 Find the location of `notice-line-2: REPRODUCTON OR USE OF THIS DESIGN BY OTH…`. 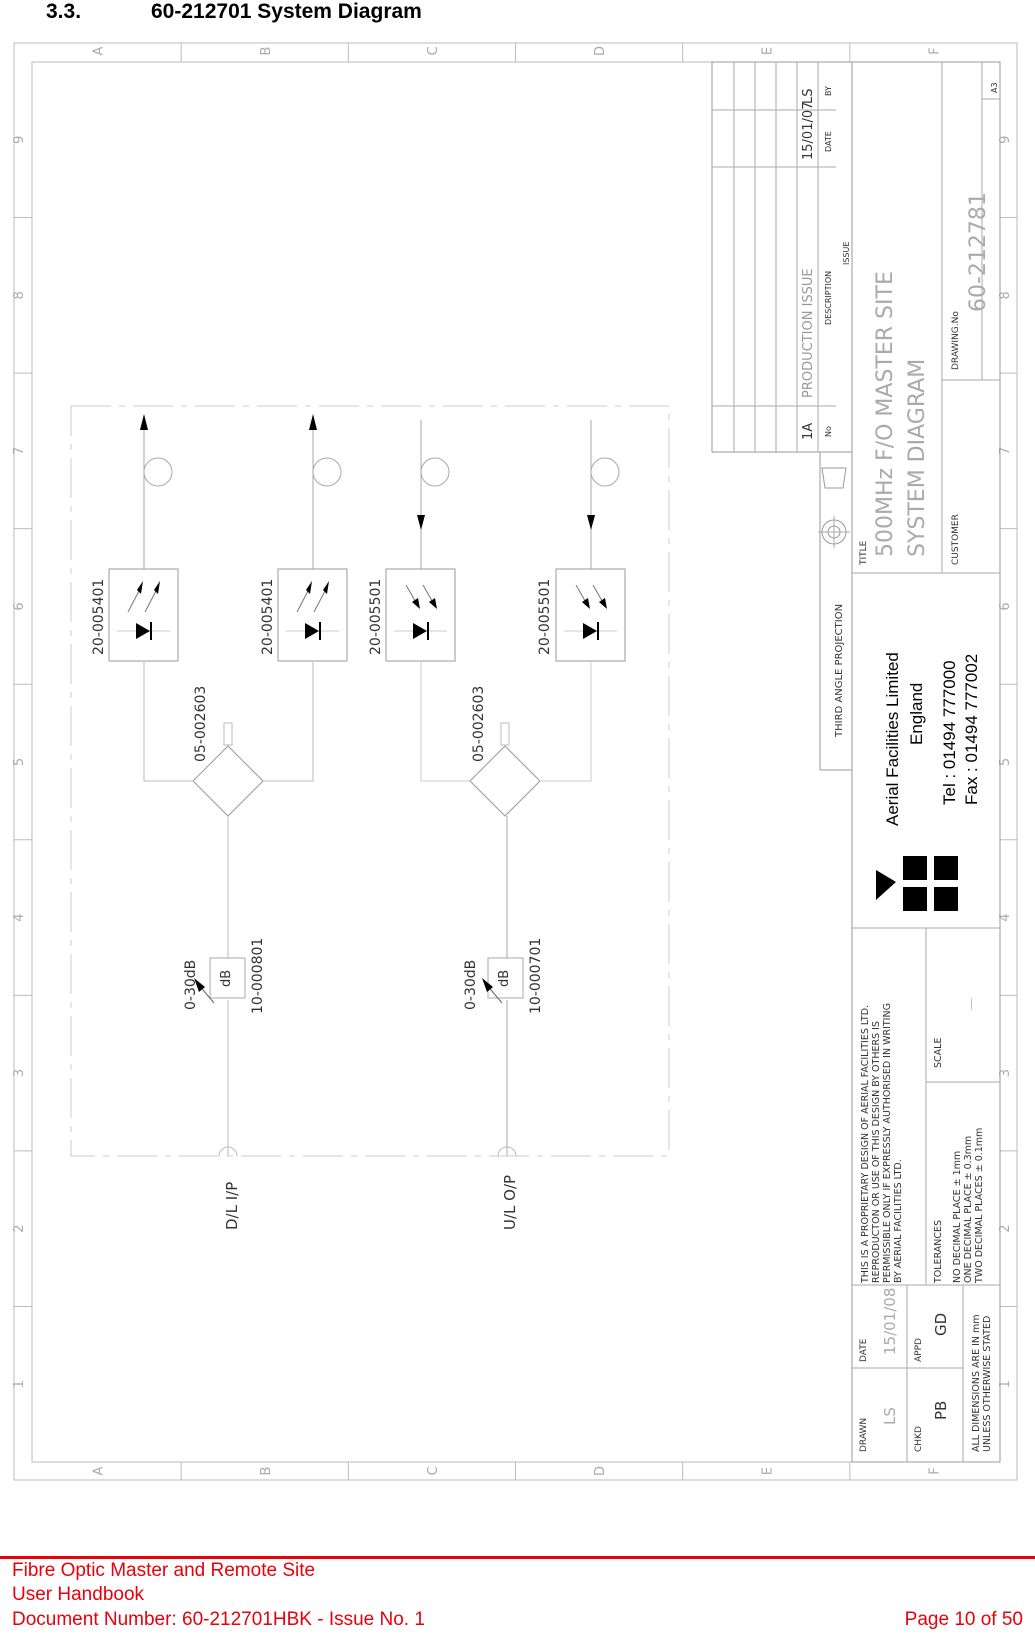

notice-line-2: REPRODUCTON OR USE OF THIS DESIGN BY OTH… is located at coordinates (876, 1152).